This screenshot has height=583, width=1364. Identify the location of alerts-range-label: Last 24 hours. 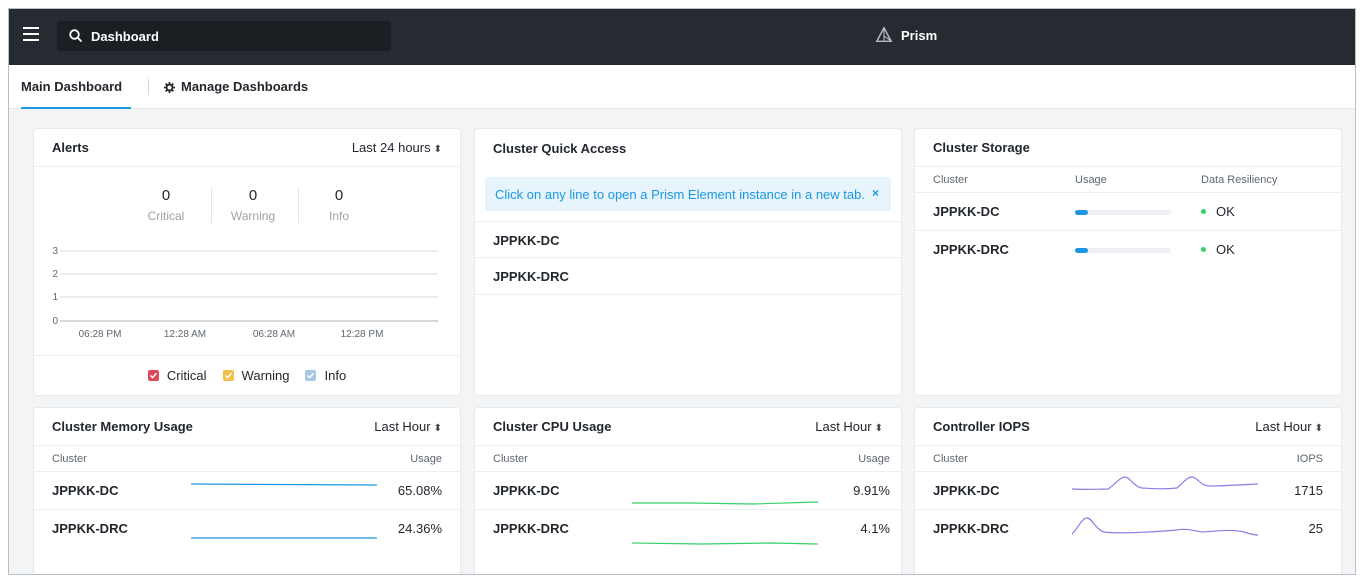
(391, 147).